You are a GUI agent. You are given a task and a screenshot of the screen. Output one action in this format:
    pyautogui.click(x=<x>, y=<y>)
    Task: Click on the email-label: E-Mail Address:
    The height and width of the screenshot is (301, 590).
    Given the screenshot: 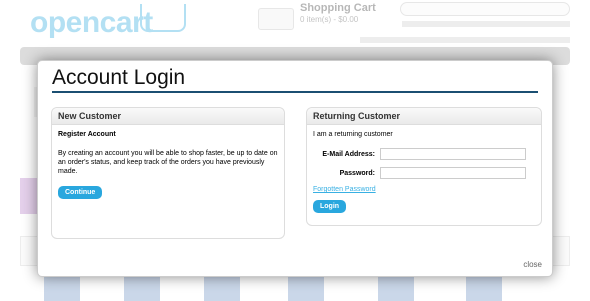 What is the action you would take?
    pyautogui.click(x=348, y=154)
    